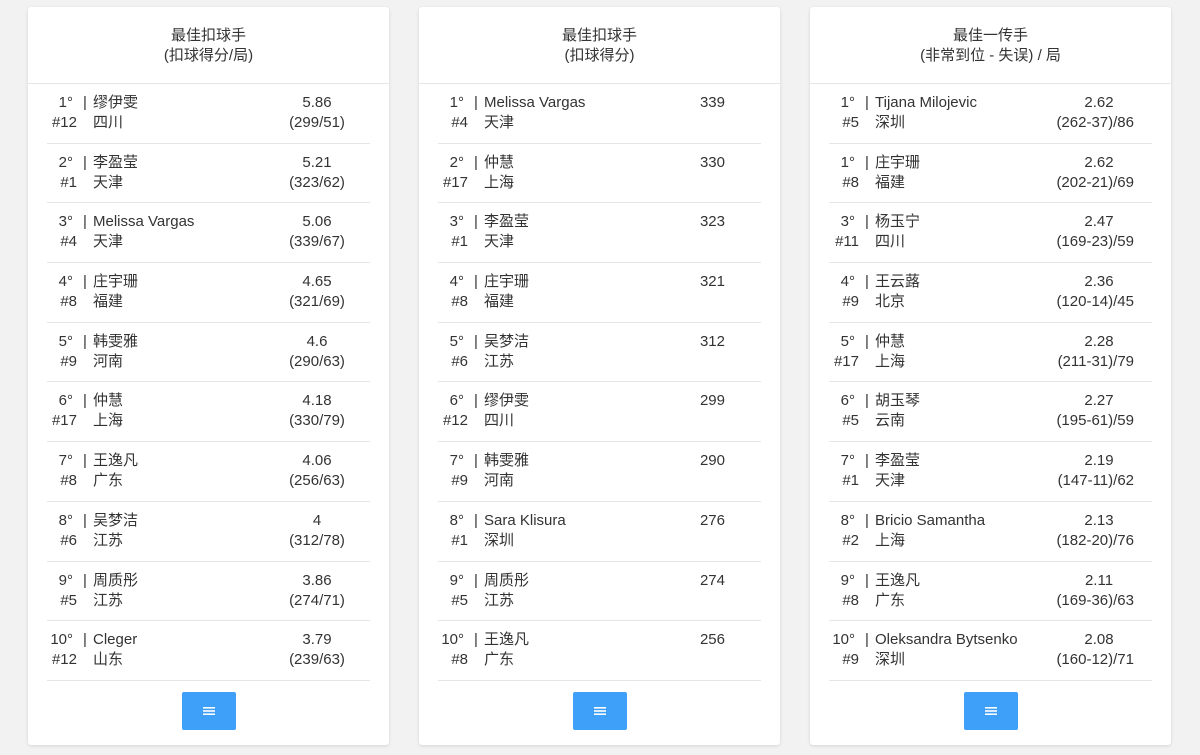 This screenshot has width=1200, height=755. I want to click on ranking-row: 4° #9 | 王云蕗 北京 2.36 (120-14)/45, so click(990, 293).